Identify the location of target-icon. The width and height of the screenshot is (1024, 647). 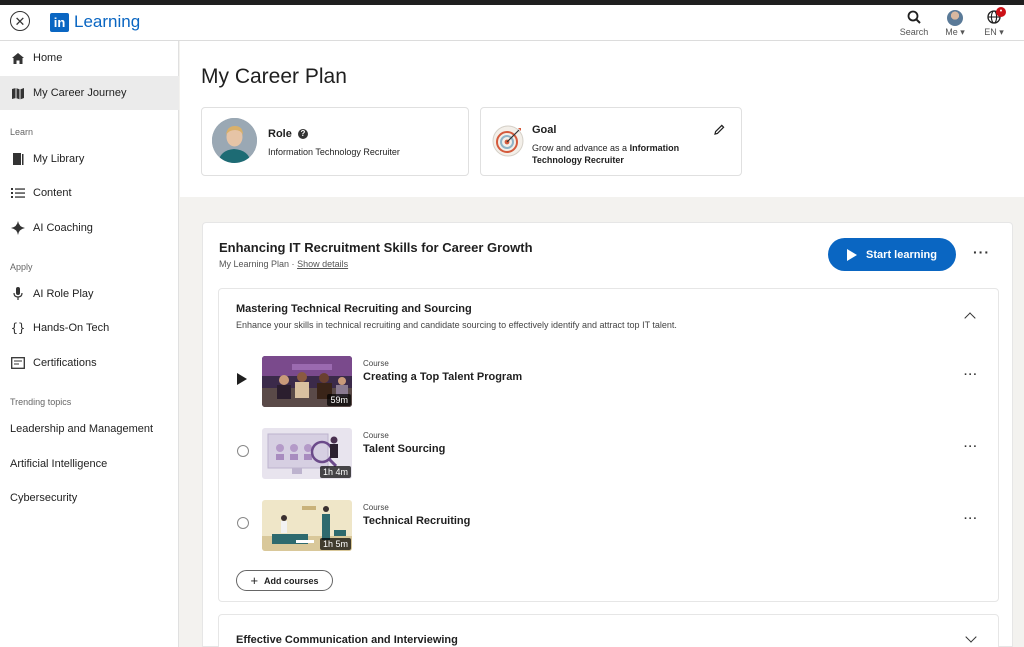
(508, 141).